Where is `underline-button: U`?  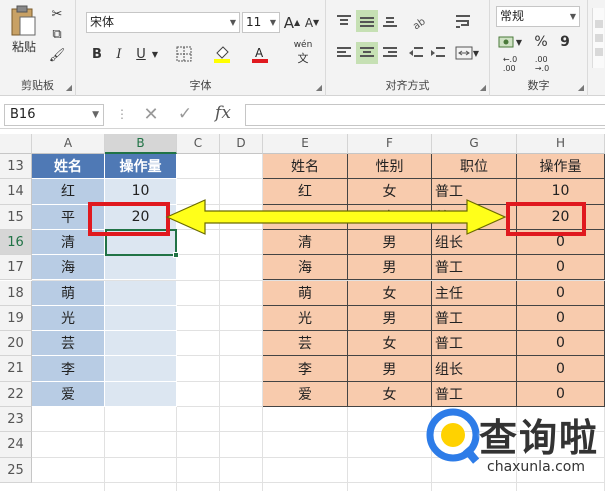
underline-button: U is located at coordinates (141, 54).